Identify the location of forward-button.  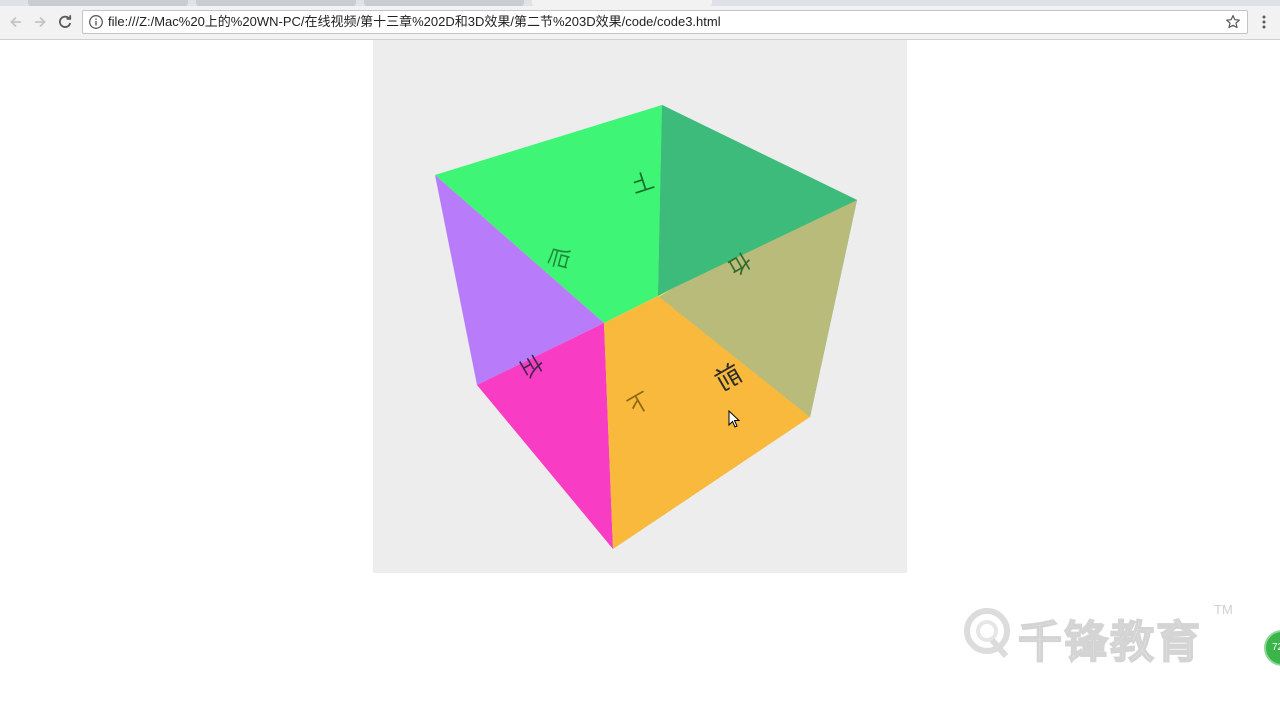
(40, 22).